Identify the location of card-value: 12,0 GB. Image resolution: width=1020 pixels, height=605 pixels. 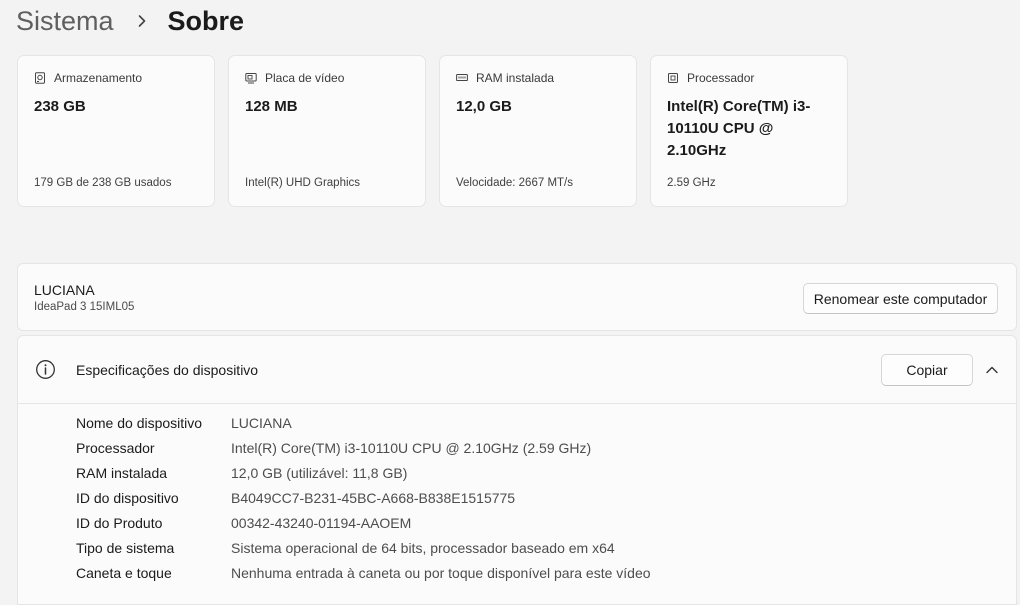
(484, 106).